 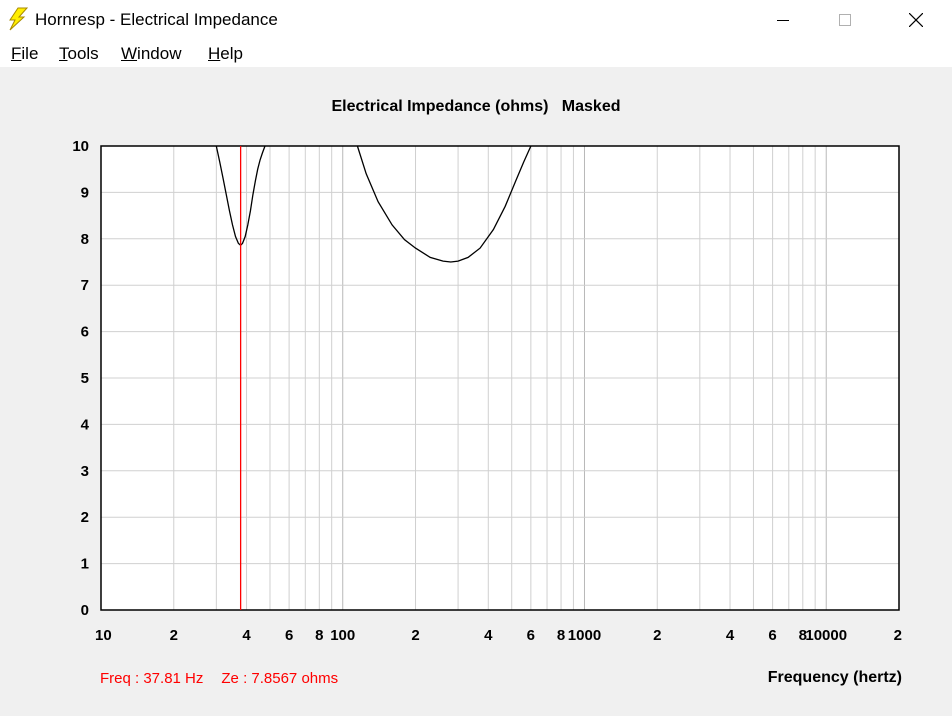 What do you see at coordinates (225, 54) in the screenshot?
I see `menu-help: Help` at bounding box center [225, 54].